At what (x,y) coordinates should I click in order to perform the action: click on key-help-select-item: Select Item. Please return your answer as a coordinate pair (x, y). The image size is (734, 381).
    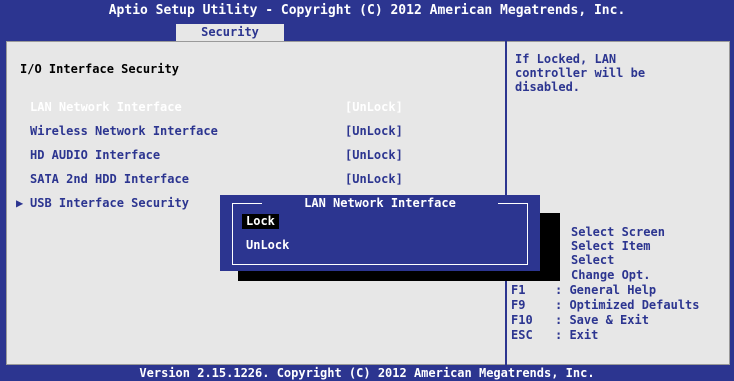
    Looking at the image, I should click on (611, 246).